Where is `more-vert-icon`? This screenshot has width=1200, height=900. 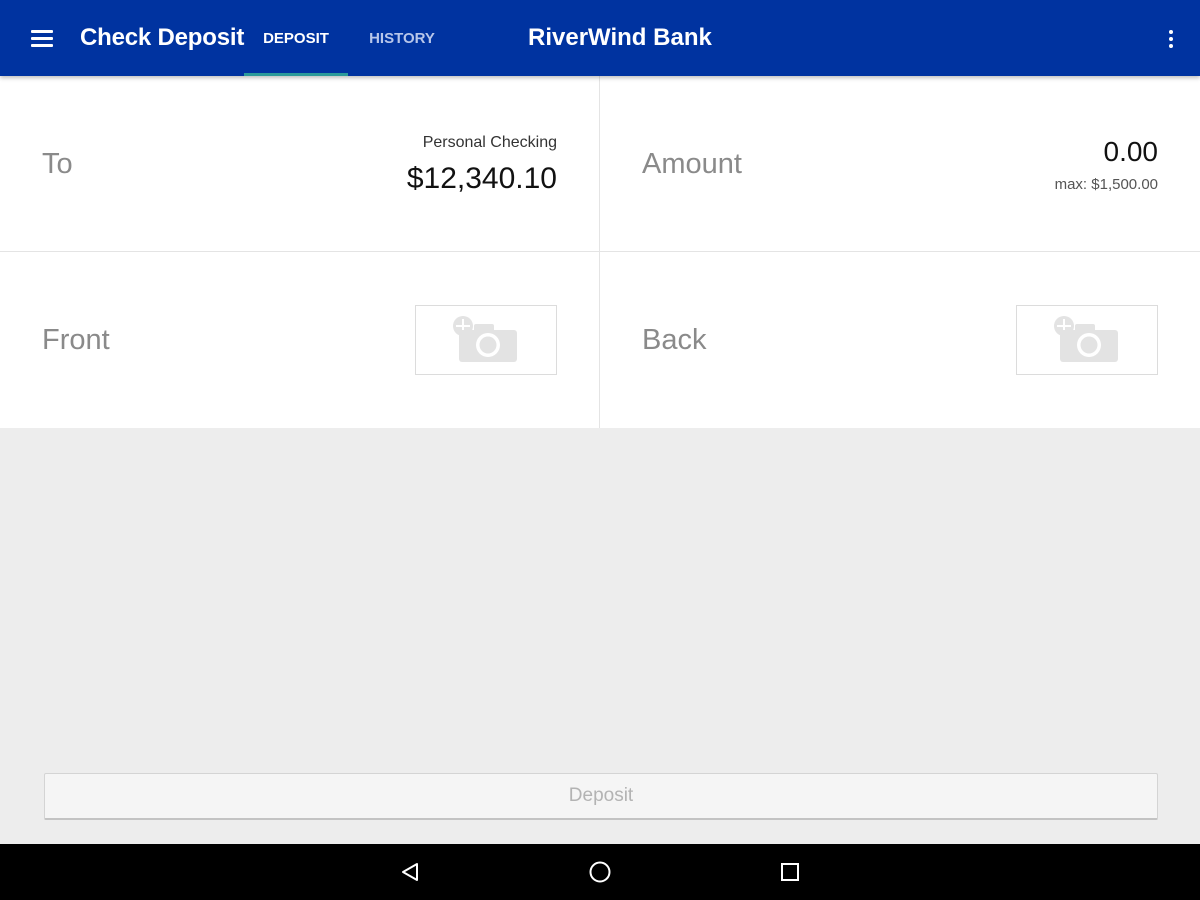
more-vert-icon is located at coordinates (1171, 39).